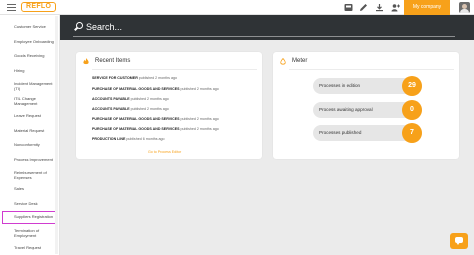  What do you see at coordinates (412, 133) in the screenshot?
I see `meter-count-published: 7` at bounding box center [412, 133].